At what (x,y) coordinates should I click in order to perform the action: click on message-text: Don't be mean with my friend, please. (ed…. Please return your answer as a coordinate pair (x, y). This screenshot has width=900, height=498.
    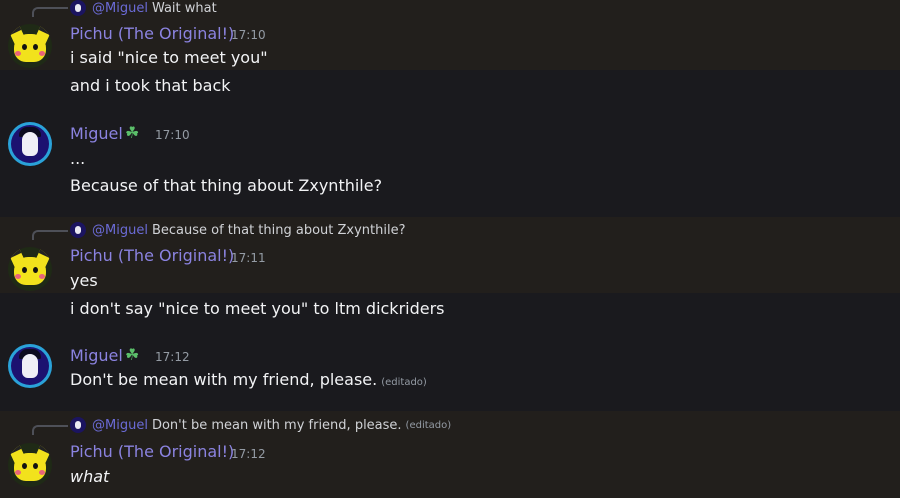
    Looking at the image, I should click on (248, 379).